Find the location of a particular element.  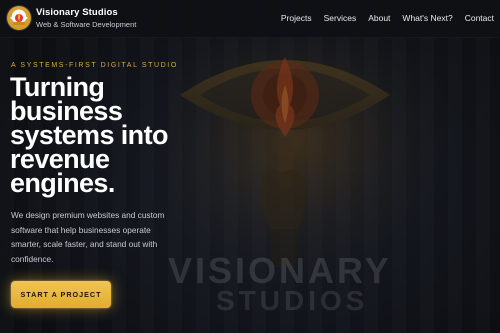

brand-name: Visionary Studios is located at coordinates (77, 12).